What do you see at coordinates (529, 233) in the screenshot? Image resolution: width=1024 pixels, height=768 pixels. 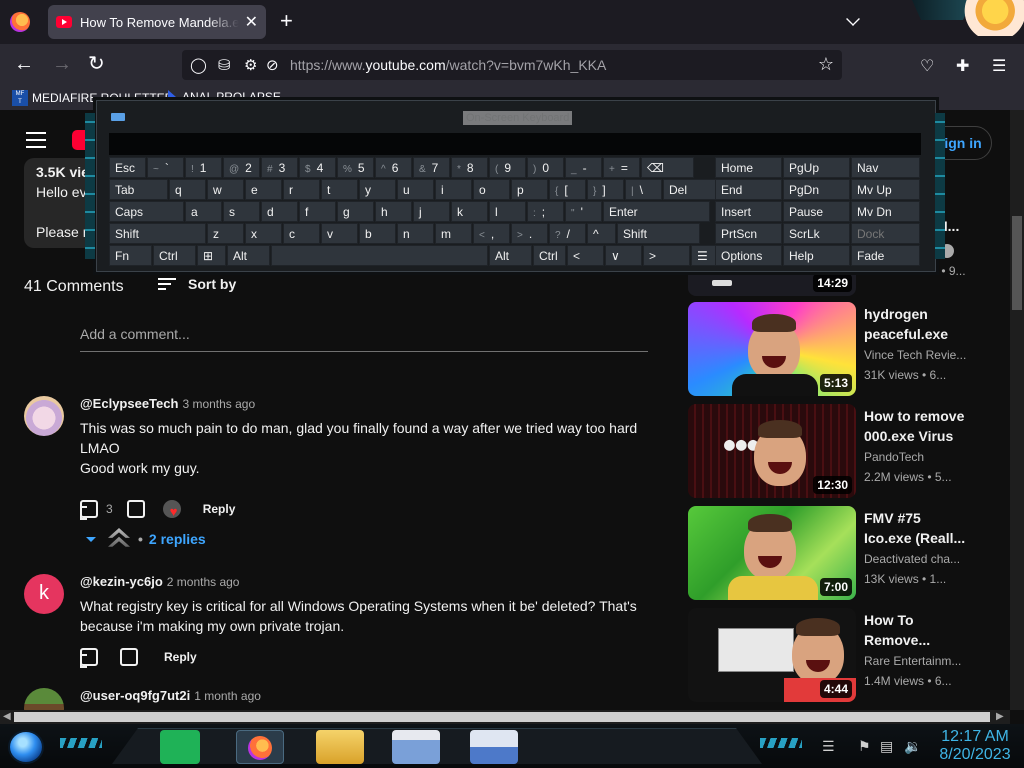 I see `osk-key: >.` at bounding box center [529, 233].